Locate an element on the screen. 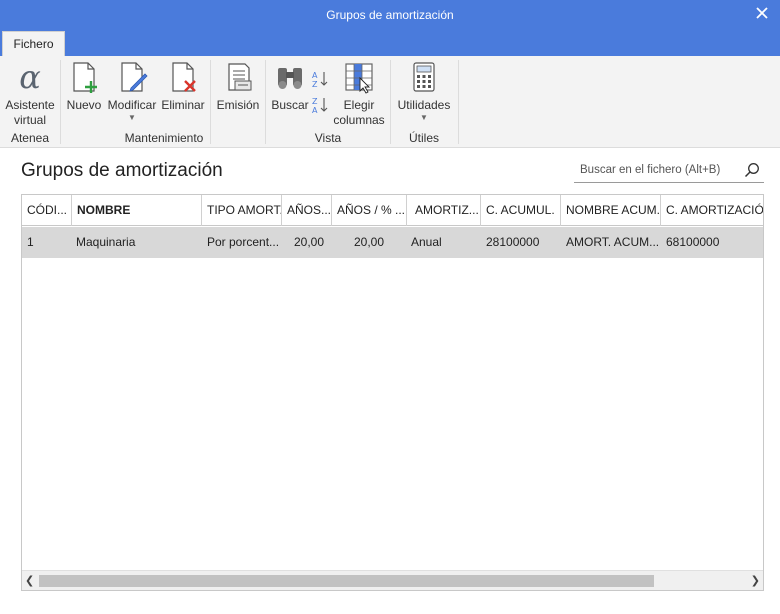 The image size is (780, 614). cell-anos: 20,00 is located at coordinates (308, 242).